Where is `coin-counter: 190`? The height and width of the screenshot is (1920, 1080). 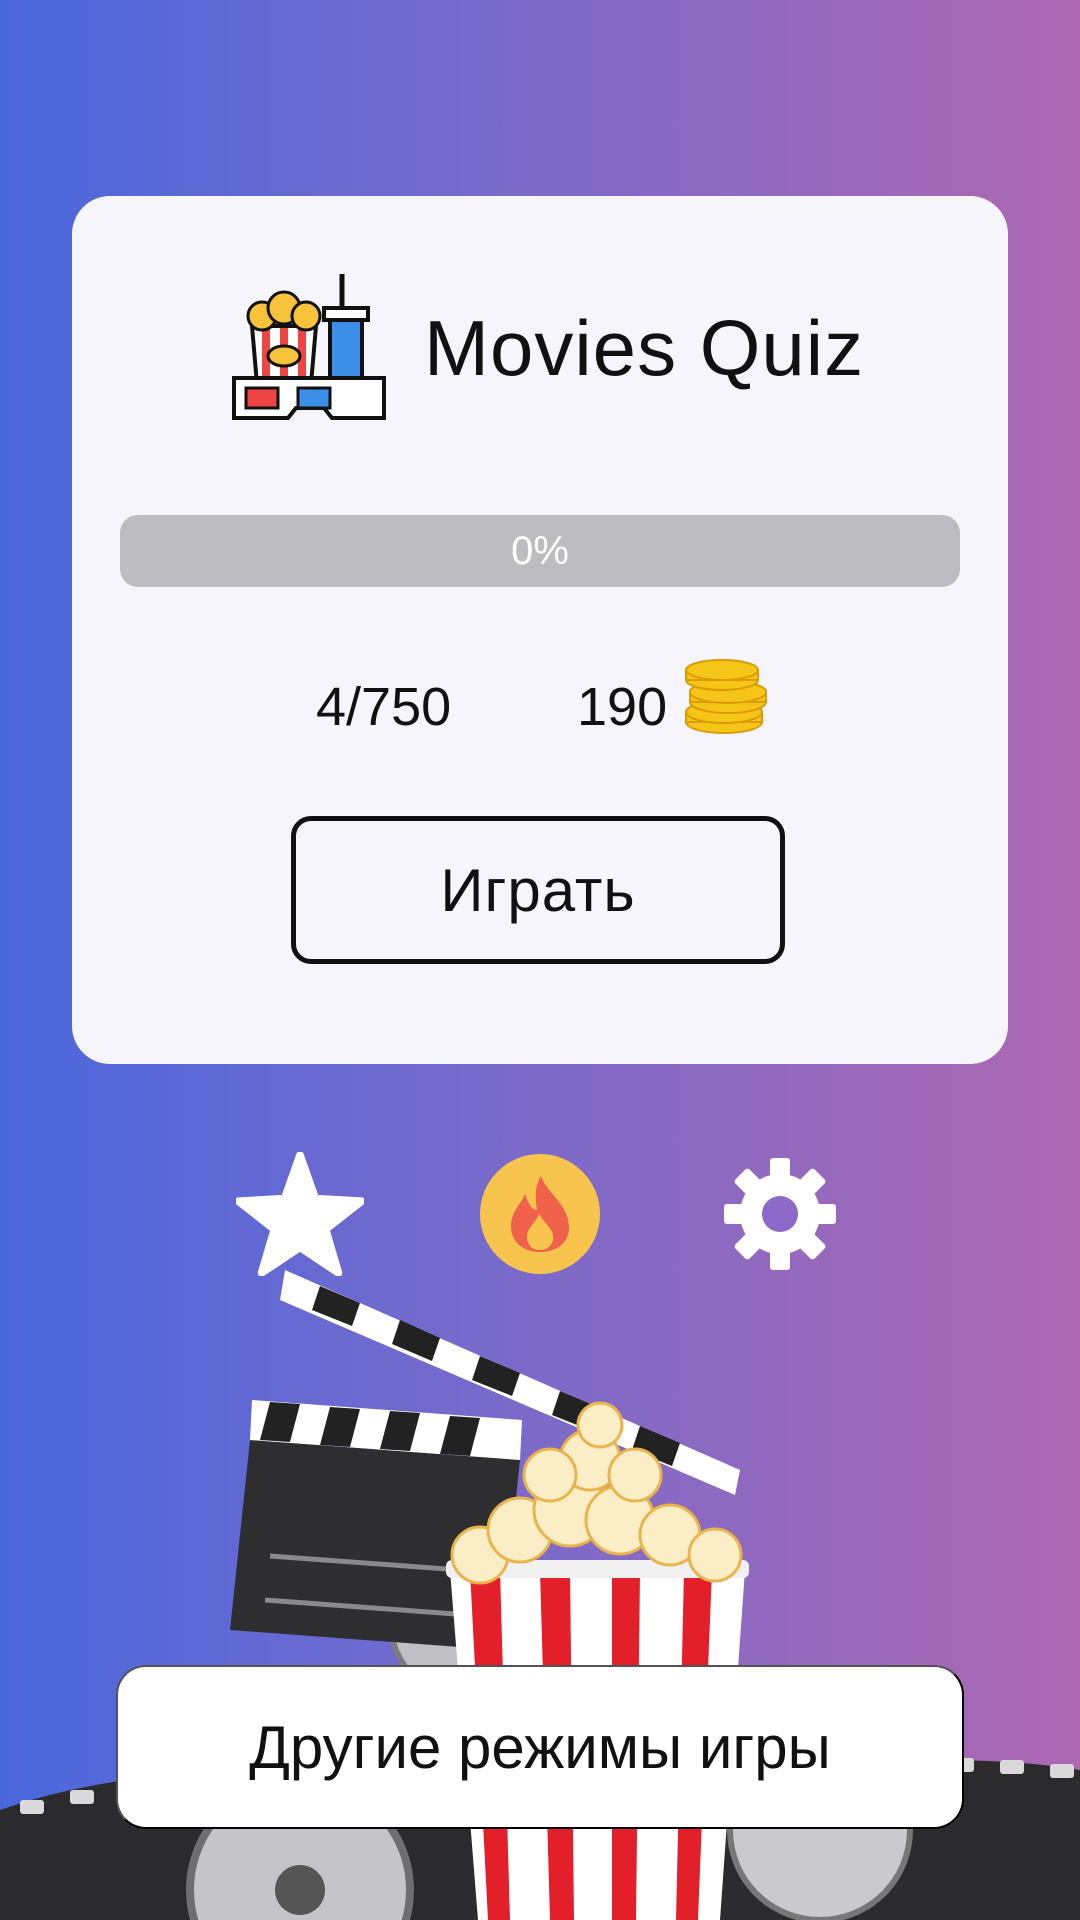 coin-counter: 190 is located at coordinates (622, 707).